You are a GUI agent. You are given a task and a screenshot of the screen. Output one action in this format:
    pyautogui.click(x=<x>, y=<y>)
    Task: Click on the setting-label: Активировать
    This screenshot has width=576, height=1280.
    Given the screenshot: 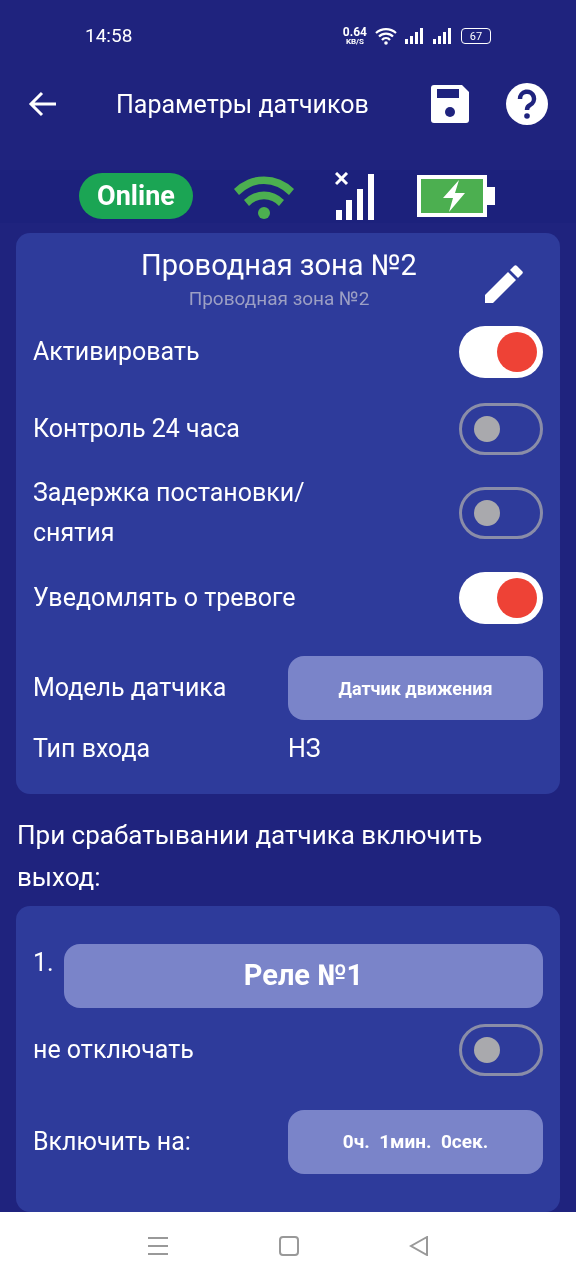 What is the action you would take?
    pyautogui.click(x=116, y=351)
    